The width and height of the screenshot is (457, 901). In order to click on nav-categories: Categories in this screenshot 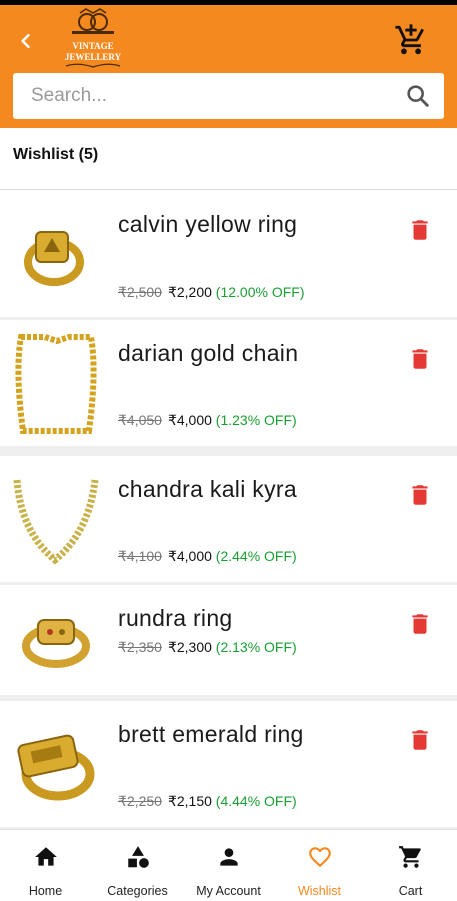, I will do `click(137, 865)`.